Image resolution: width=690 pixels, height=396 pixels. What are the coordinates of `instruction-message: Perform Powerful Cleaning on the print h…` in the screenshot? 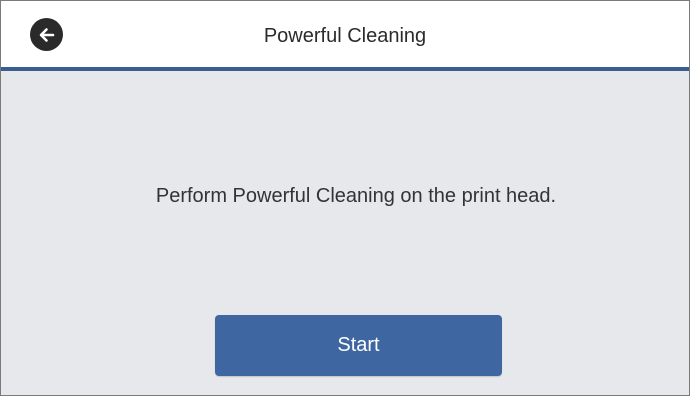 It's located at (356, 196).